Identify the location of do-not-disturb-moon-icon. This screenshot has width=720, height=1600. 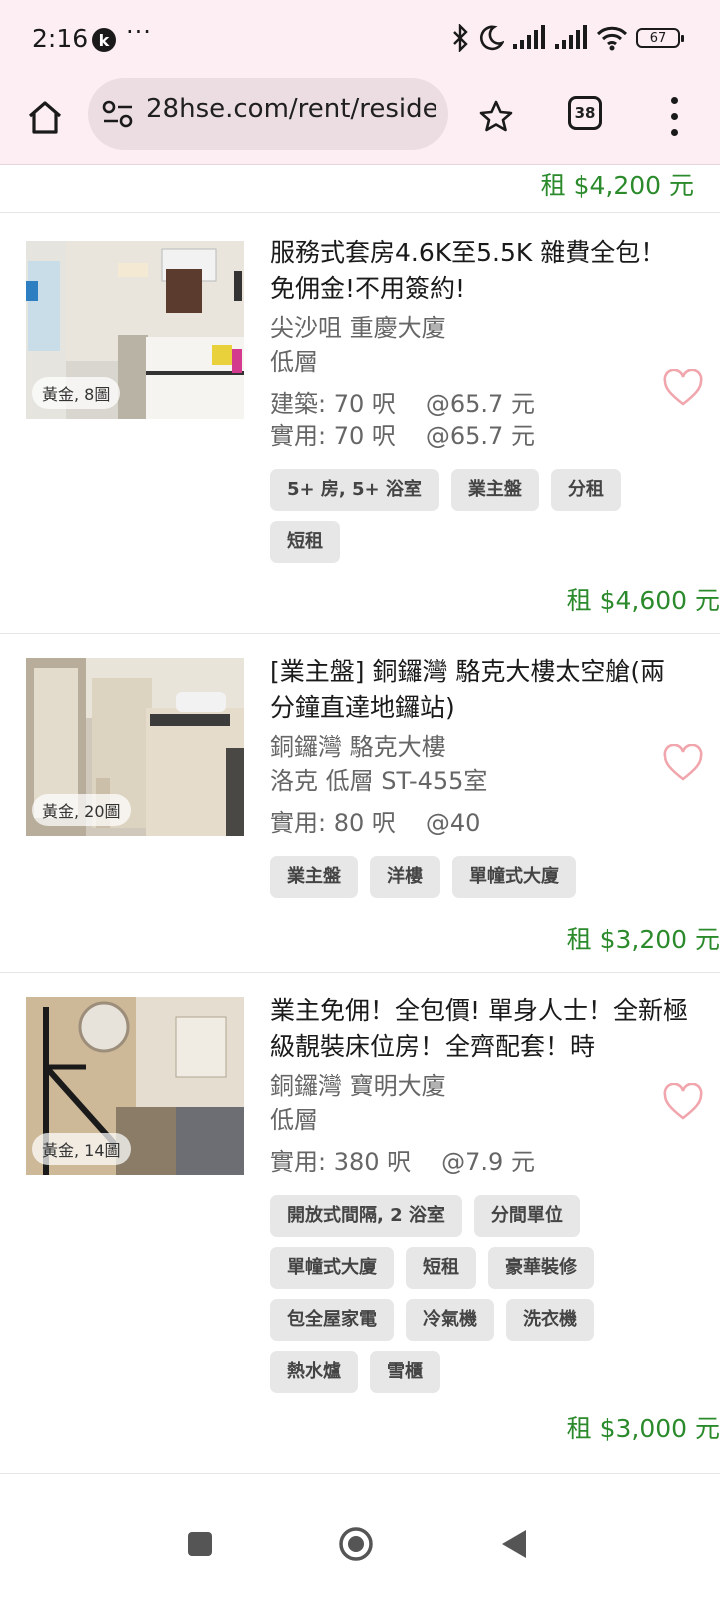
(491, 38).